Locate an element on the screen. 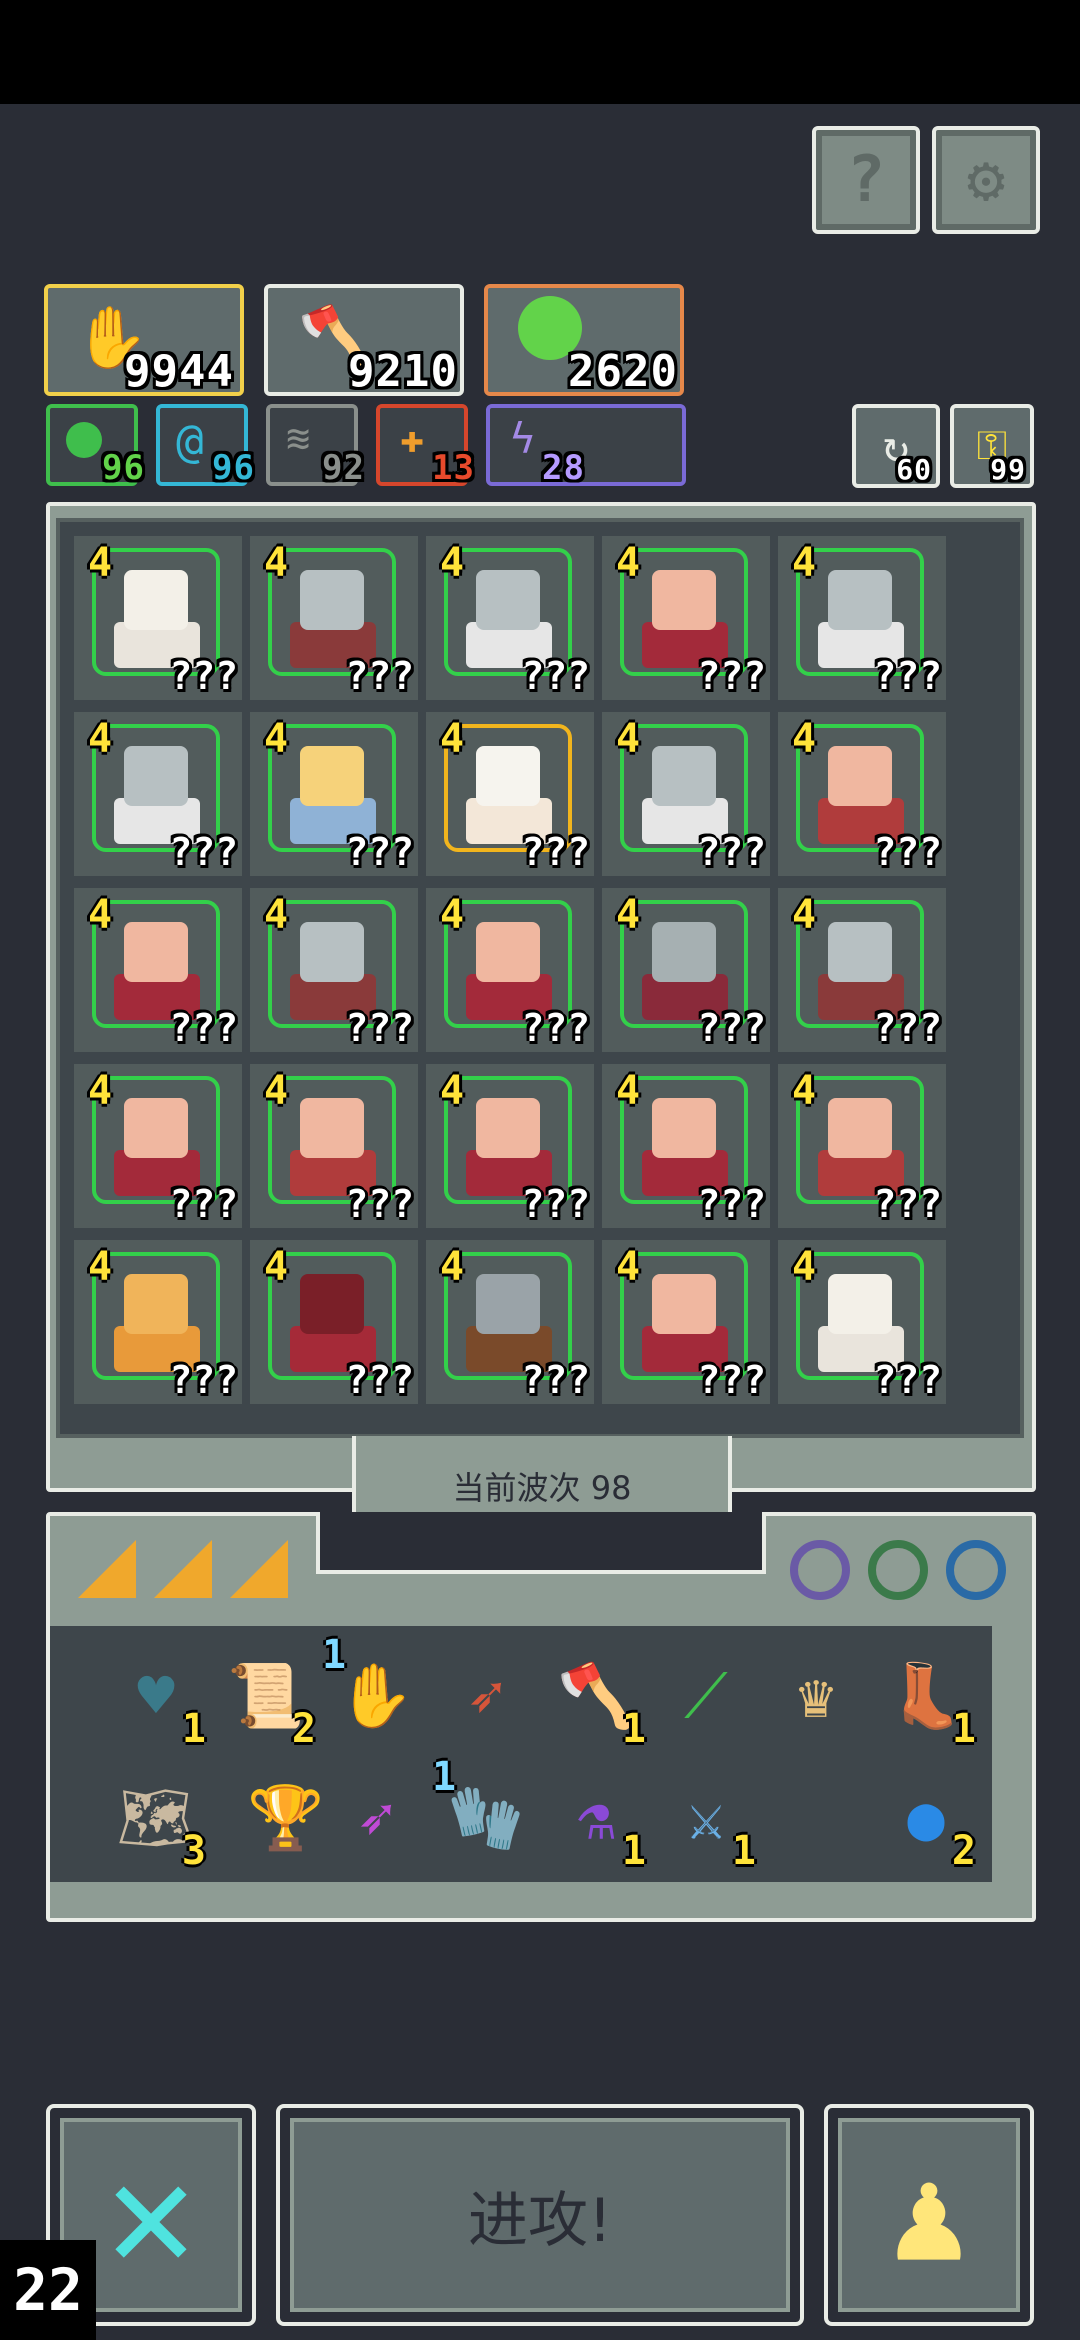 Image resolution: width=1080 pixels, height=2340 pixels. inventory-item: ⚔ 1 is located at coordinates (706, 1821).